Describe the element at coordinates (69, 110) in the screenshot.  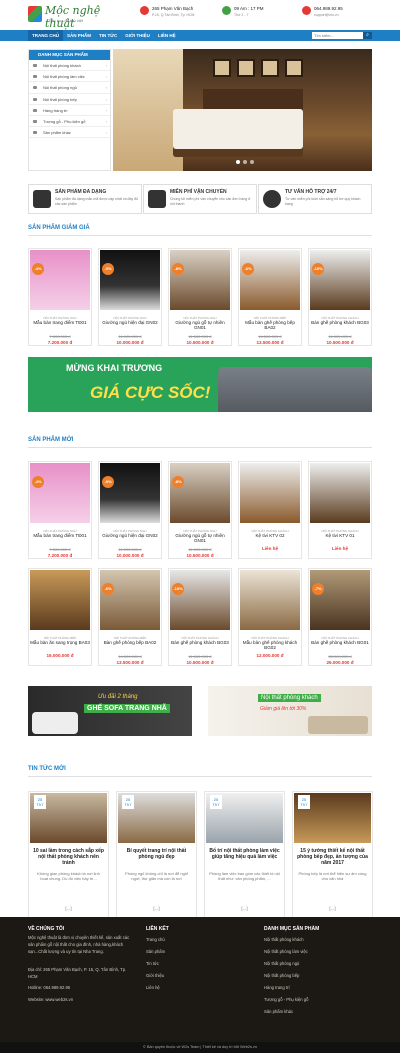
I see `sidebar-item-decor: Hàng trang trí` at that location.